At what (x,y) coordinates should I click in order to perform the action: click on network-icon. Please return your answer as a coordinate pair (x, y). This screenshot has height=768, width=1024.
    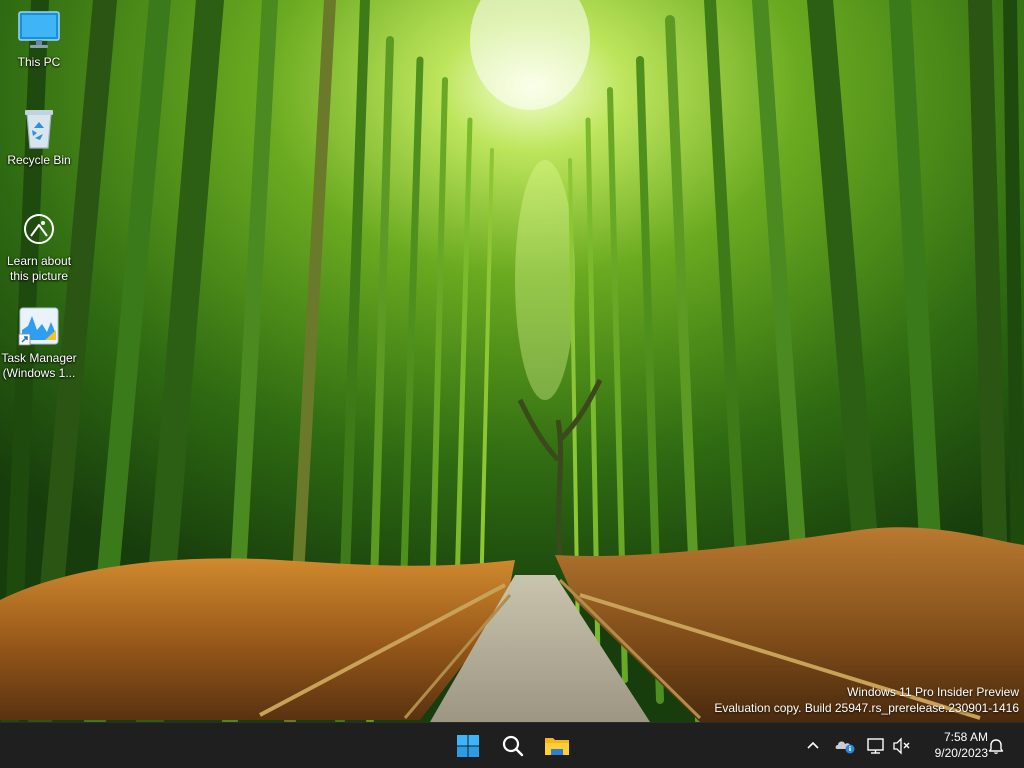
    Looking at the image, I should click on (875, 746).